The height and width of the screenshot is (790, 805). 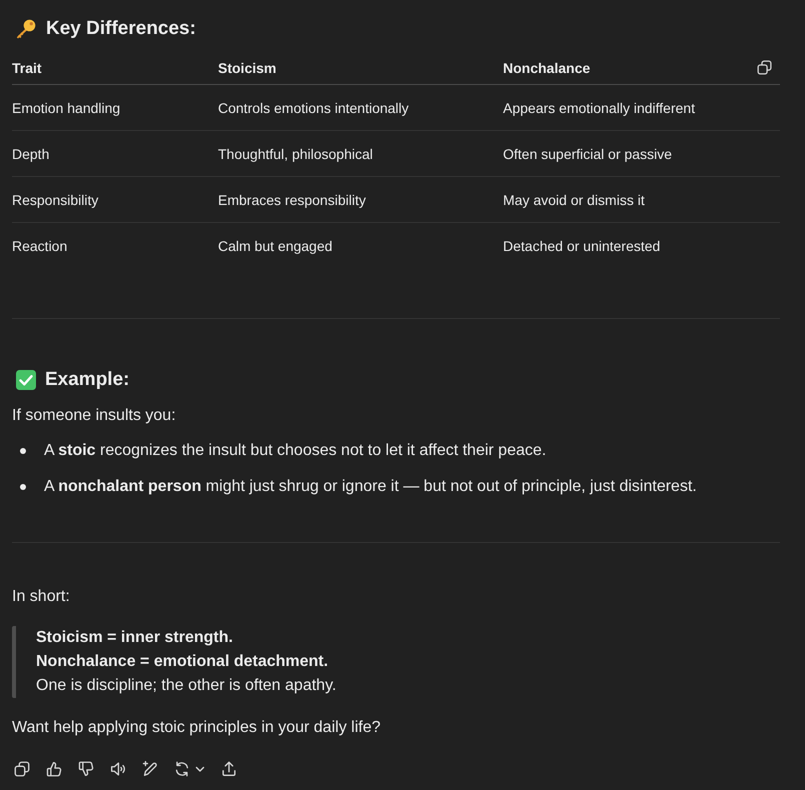 I want to click on refresh-icon, so click(x=182, y=769).